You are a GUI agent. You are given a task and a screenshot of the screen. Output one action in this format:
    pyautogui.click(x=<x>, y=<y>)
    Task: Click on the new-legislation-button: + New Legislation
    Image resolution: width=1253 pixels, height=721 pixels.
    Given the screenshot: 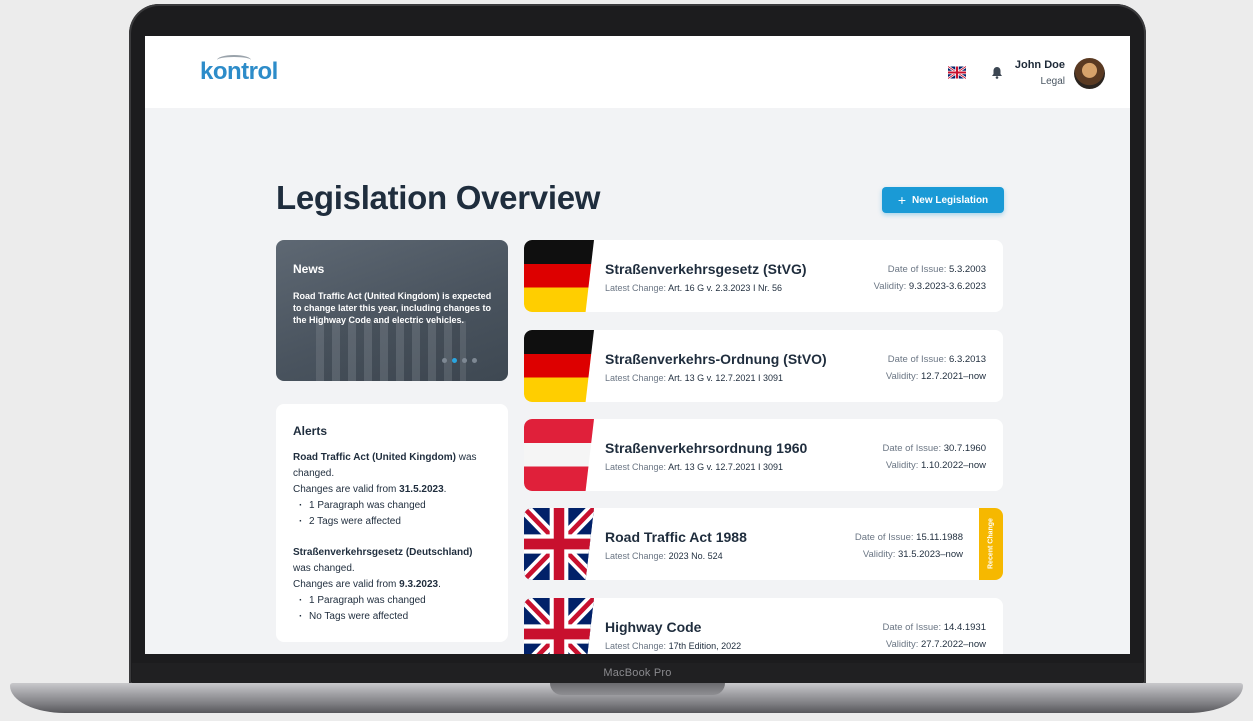 What is the action you would take?
    pyautogui.click(x=943, y=200)
    